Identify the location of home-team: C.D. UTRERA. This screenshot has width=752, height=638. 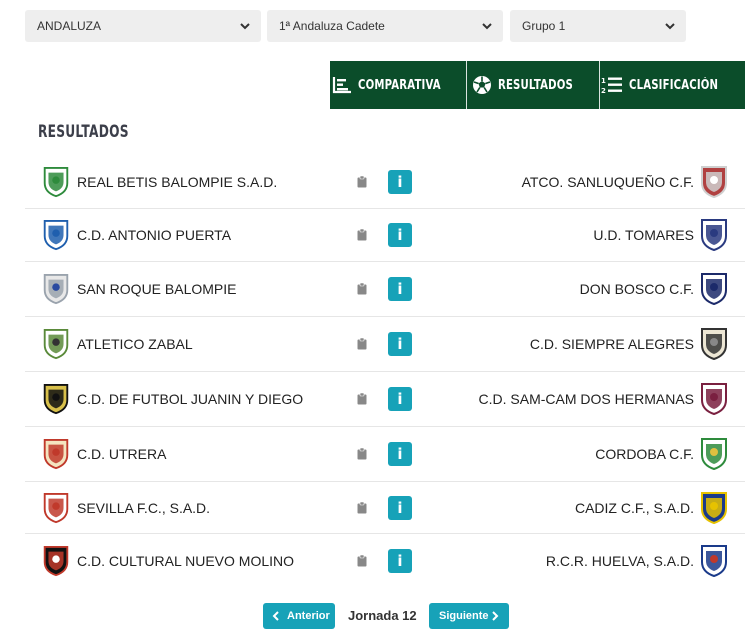
(121, 454).